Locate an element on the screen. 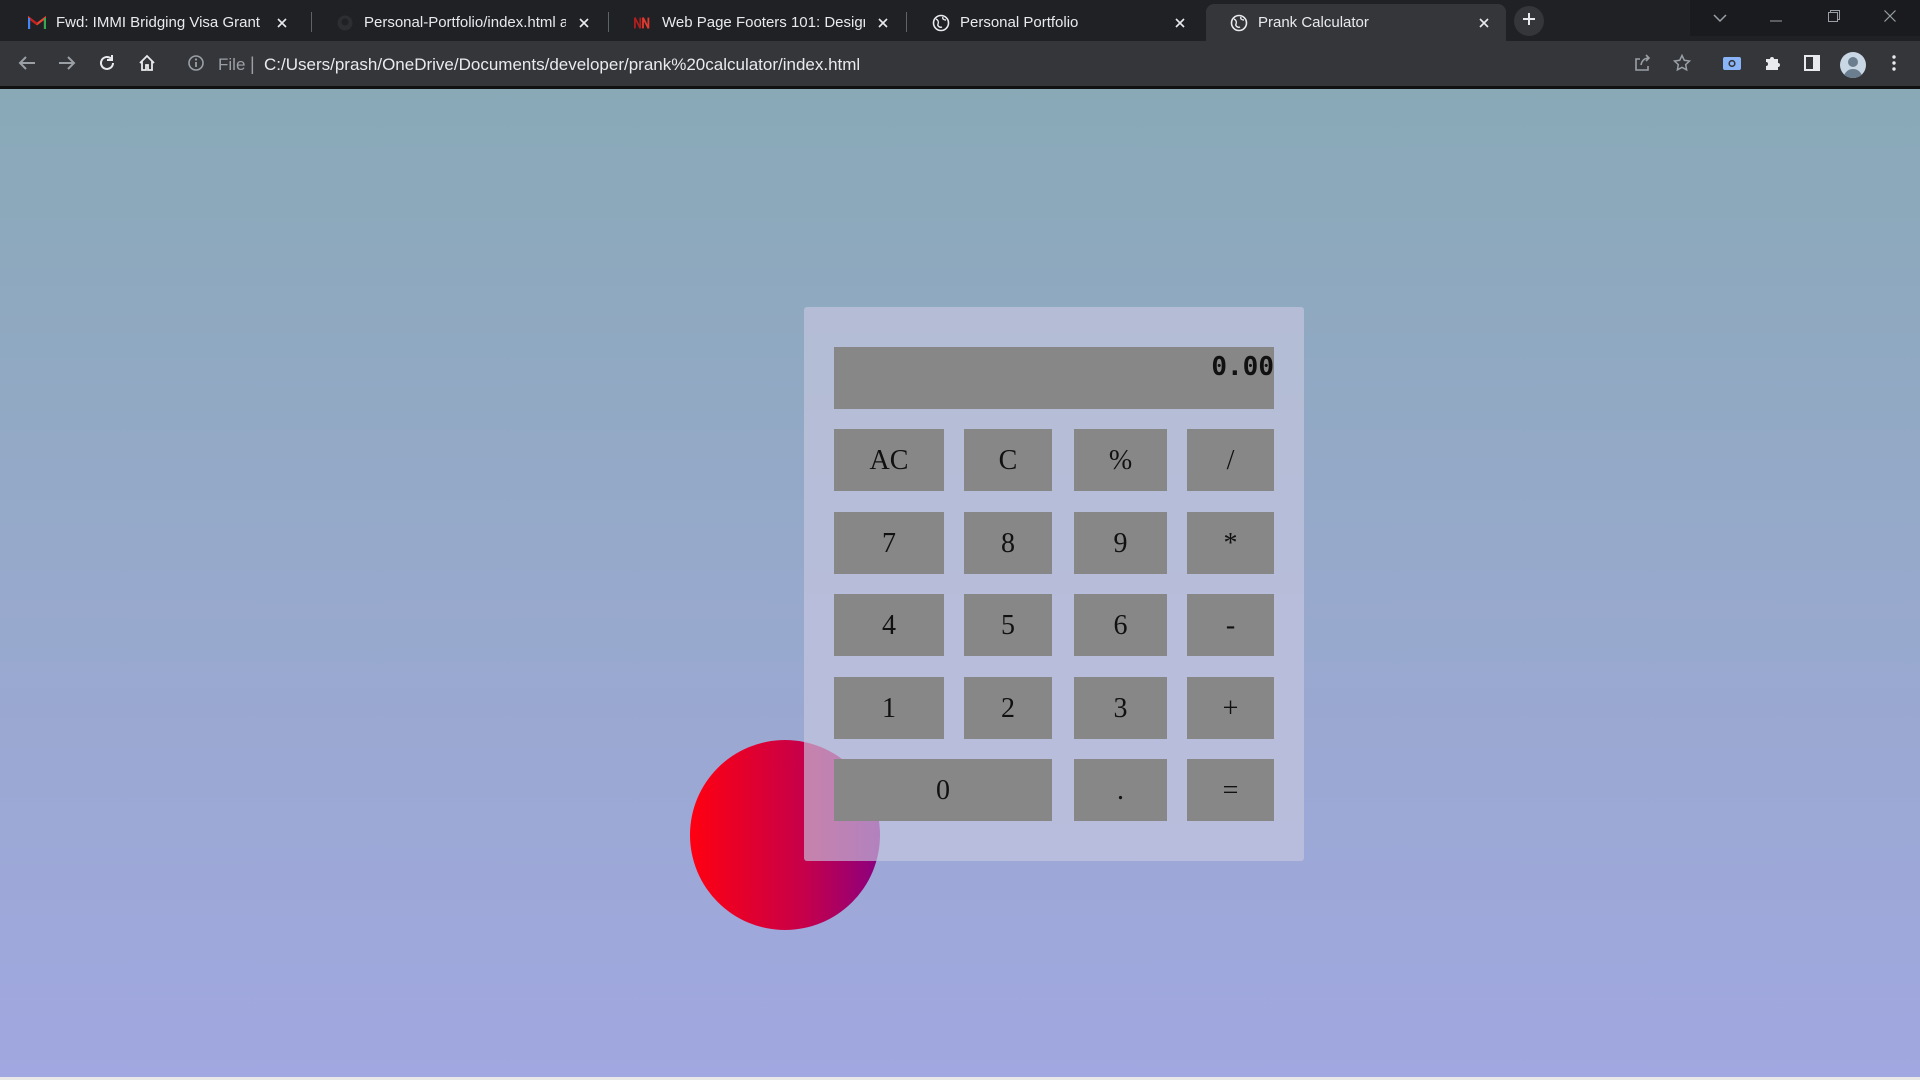 This screenshot has width=1920, height=1080. key-all-clear: AC is located at coordinates (889, 460).